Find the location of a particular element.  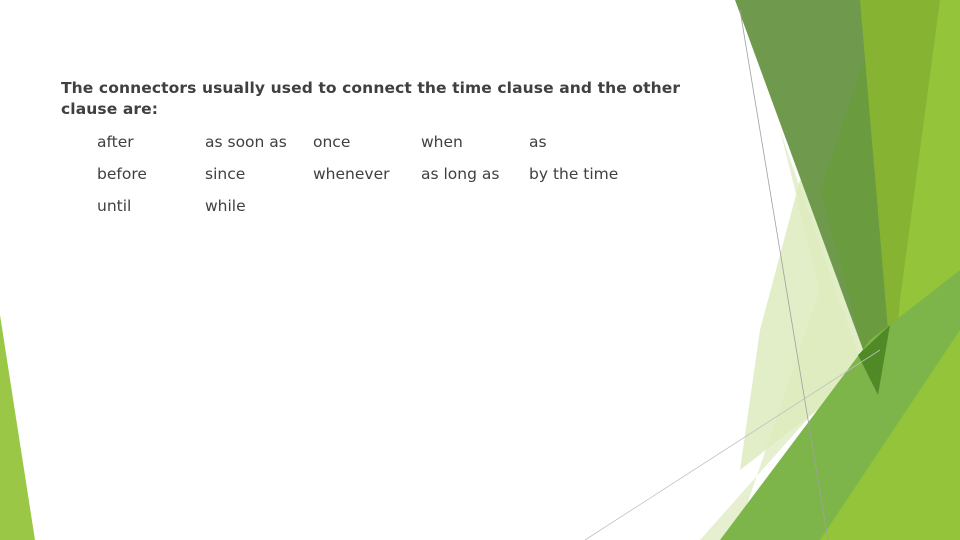

left-green-sliver is located at coordinates (17, 427).